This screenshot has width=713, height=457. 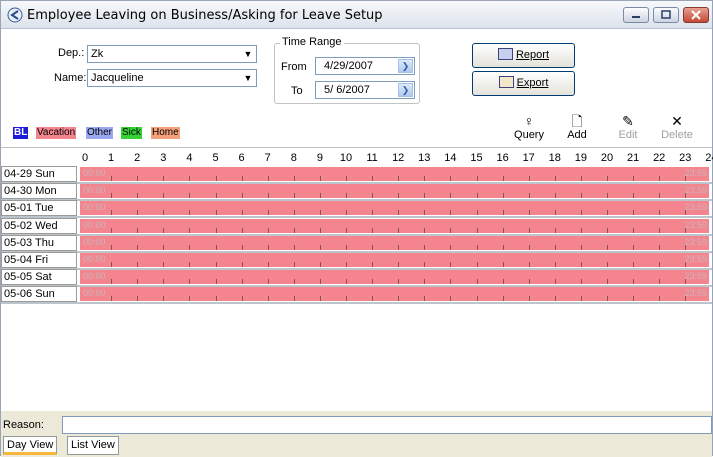 I want to click on hour-label: 22, so click(x=659, y=158).